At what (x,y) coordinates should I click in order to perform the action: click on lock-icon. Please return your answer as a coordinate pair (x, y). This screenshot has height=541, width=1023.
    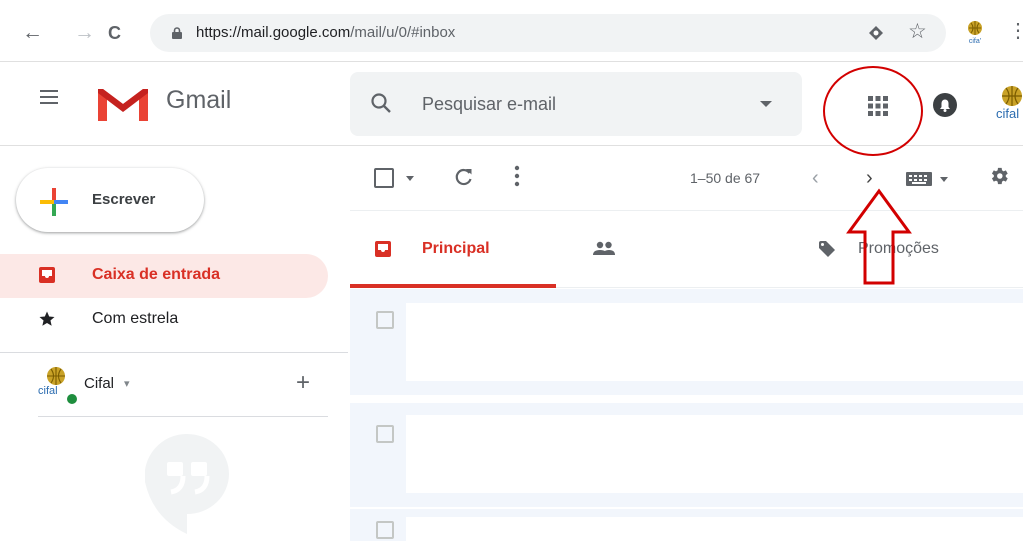
    Looking at the image, I should click on (177, 33).